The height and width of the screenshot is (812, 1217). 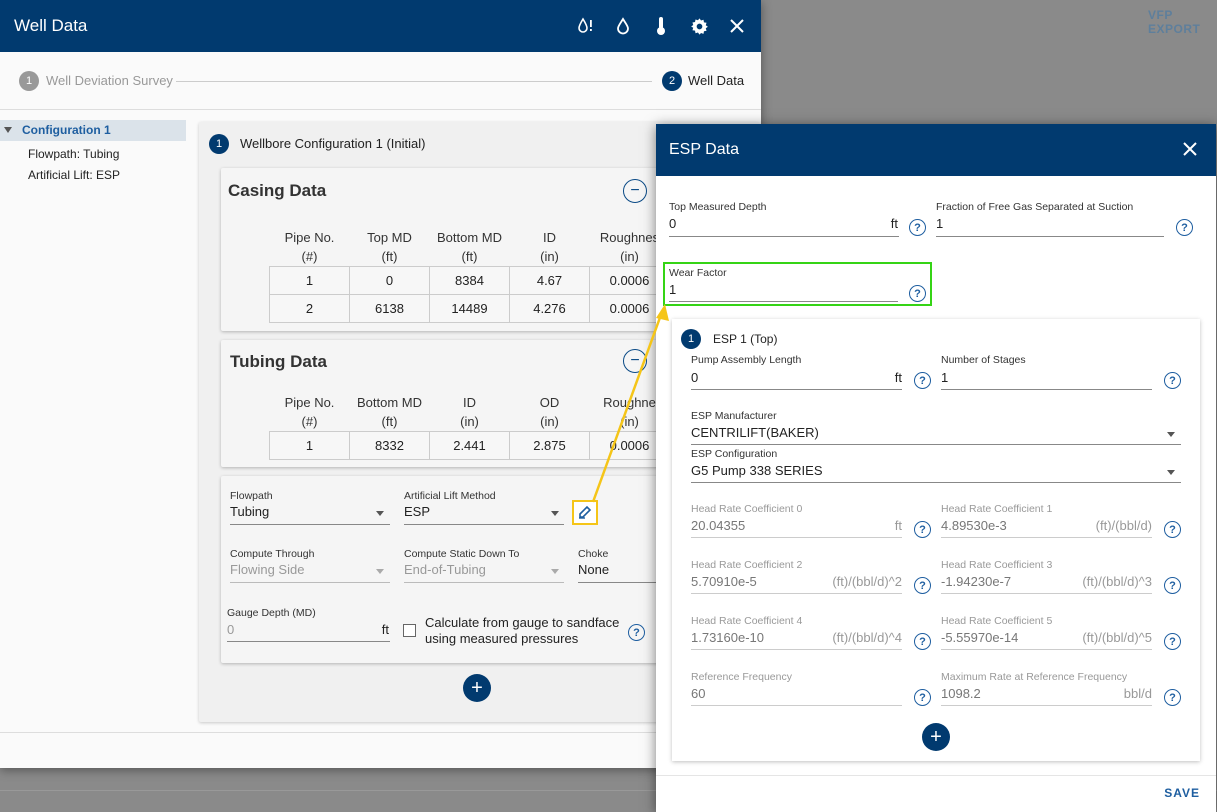 What do you see at coordinates (1171, 434) in the screenshot?
I see `manufacturer-dropdown-icon` at bounding box center [1171, 434].